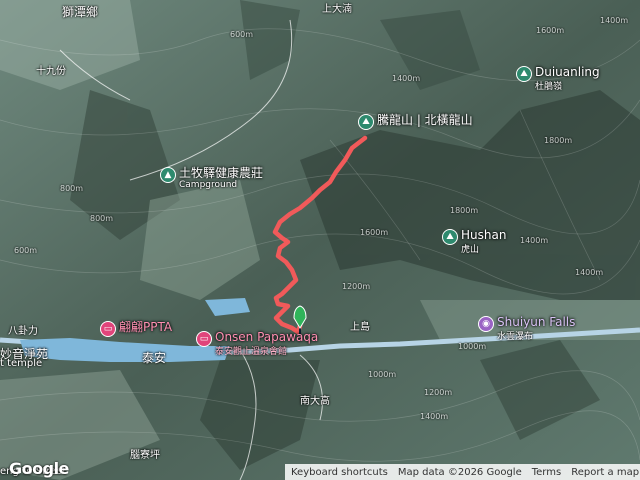  Describe the element at coordinates (484, 235) in the screenshot. I see `poi-name: Hushan` at that location.